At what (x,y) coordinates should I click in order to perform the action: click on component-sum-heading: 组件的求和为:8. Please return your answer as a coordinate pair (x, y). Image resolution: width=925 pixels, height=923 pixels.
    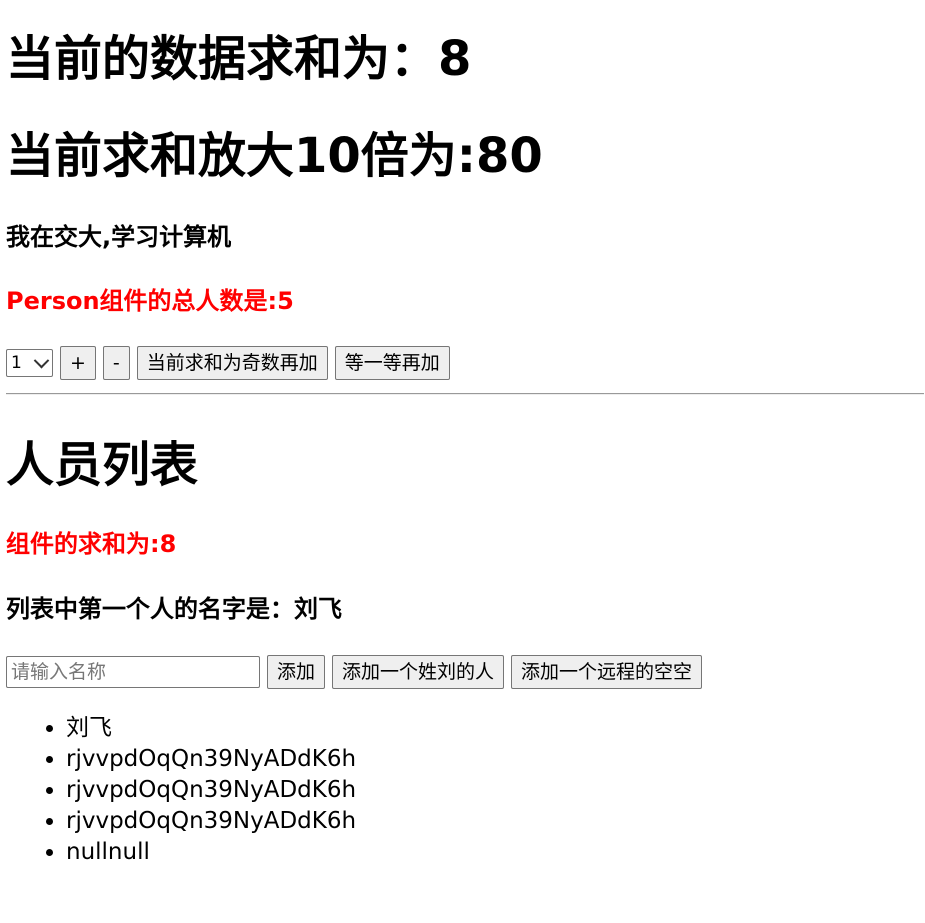
    Looking at the image, I should click on (91, 544).